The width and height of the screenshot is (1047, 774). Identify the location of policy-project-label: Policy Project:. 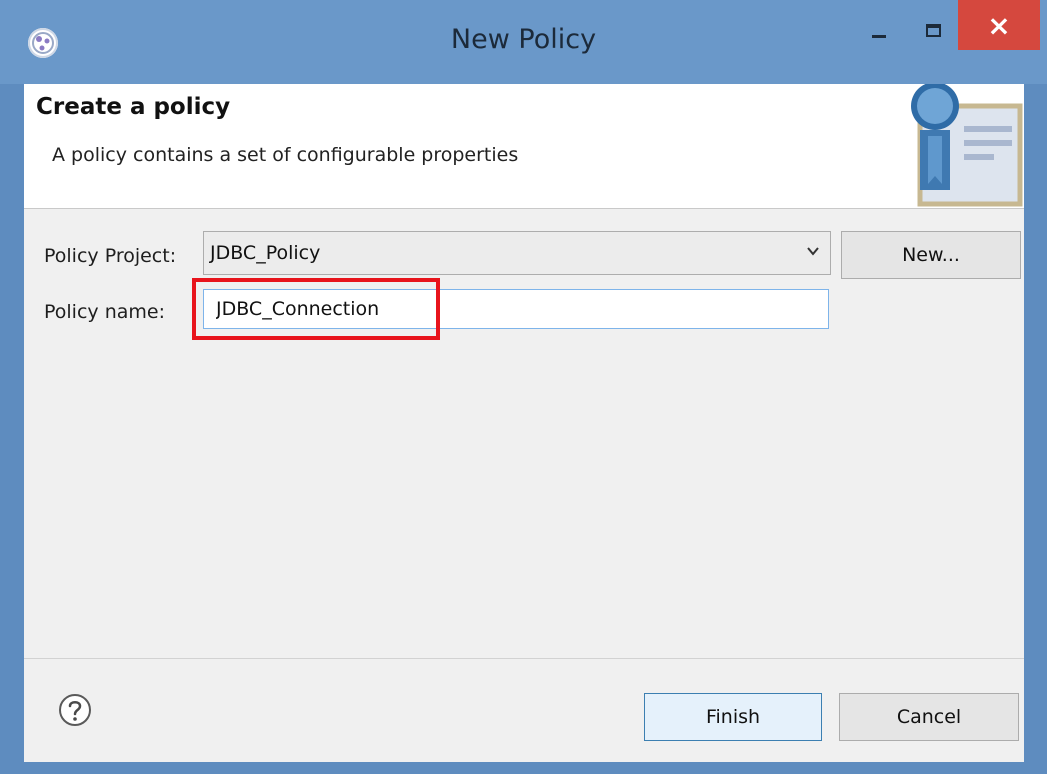
(110, 256).